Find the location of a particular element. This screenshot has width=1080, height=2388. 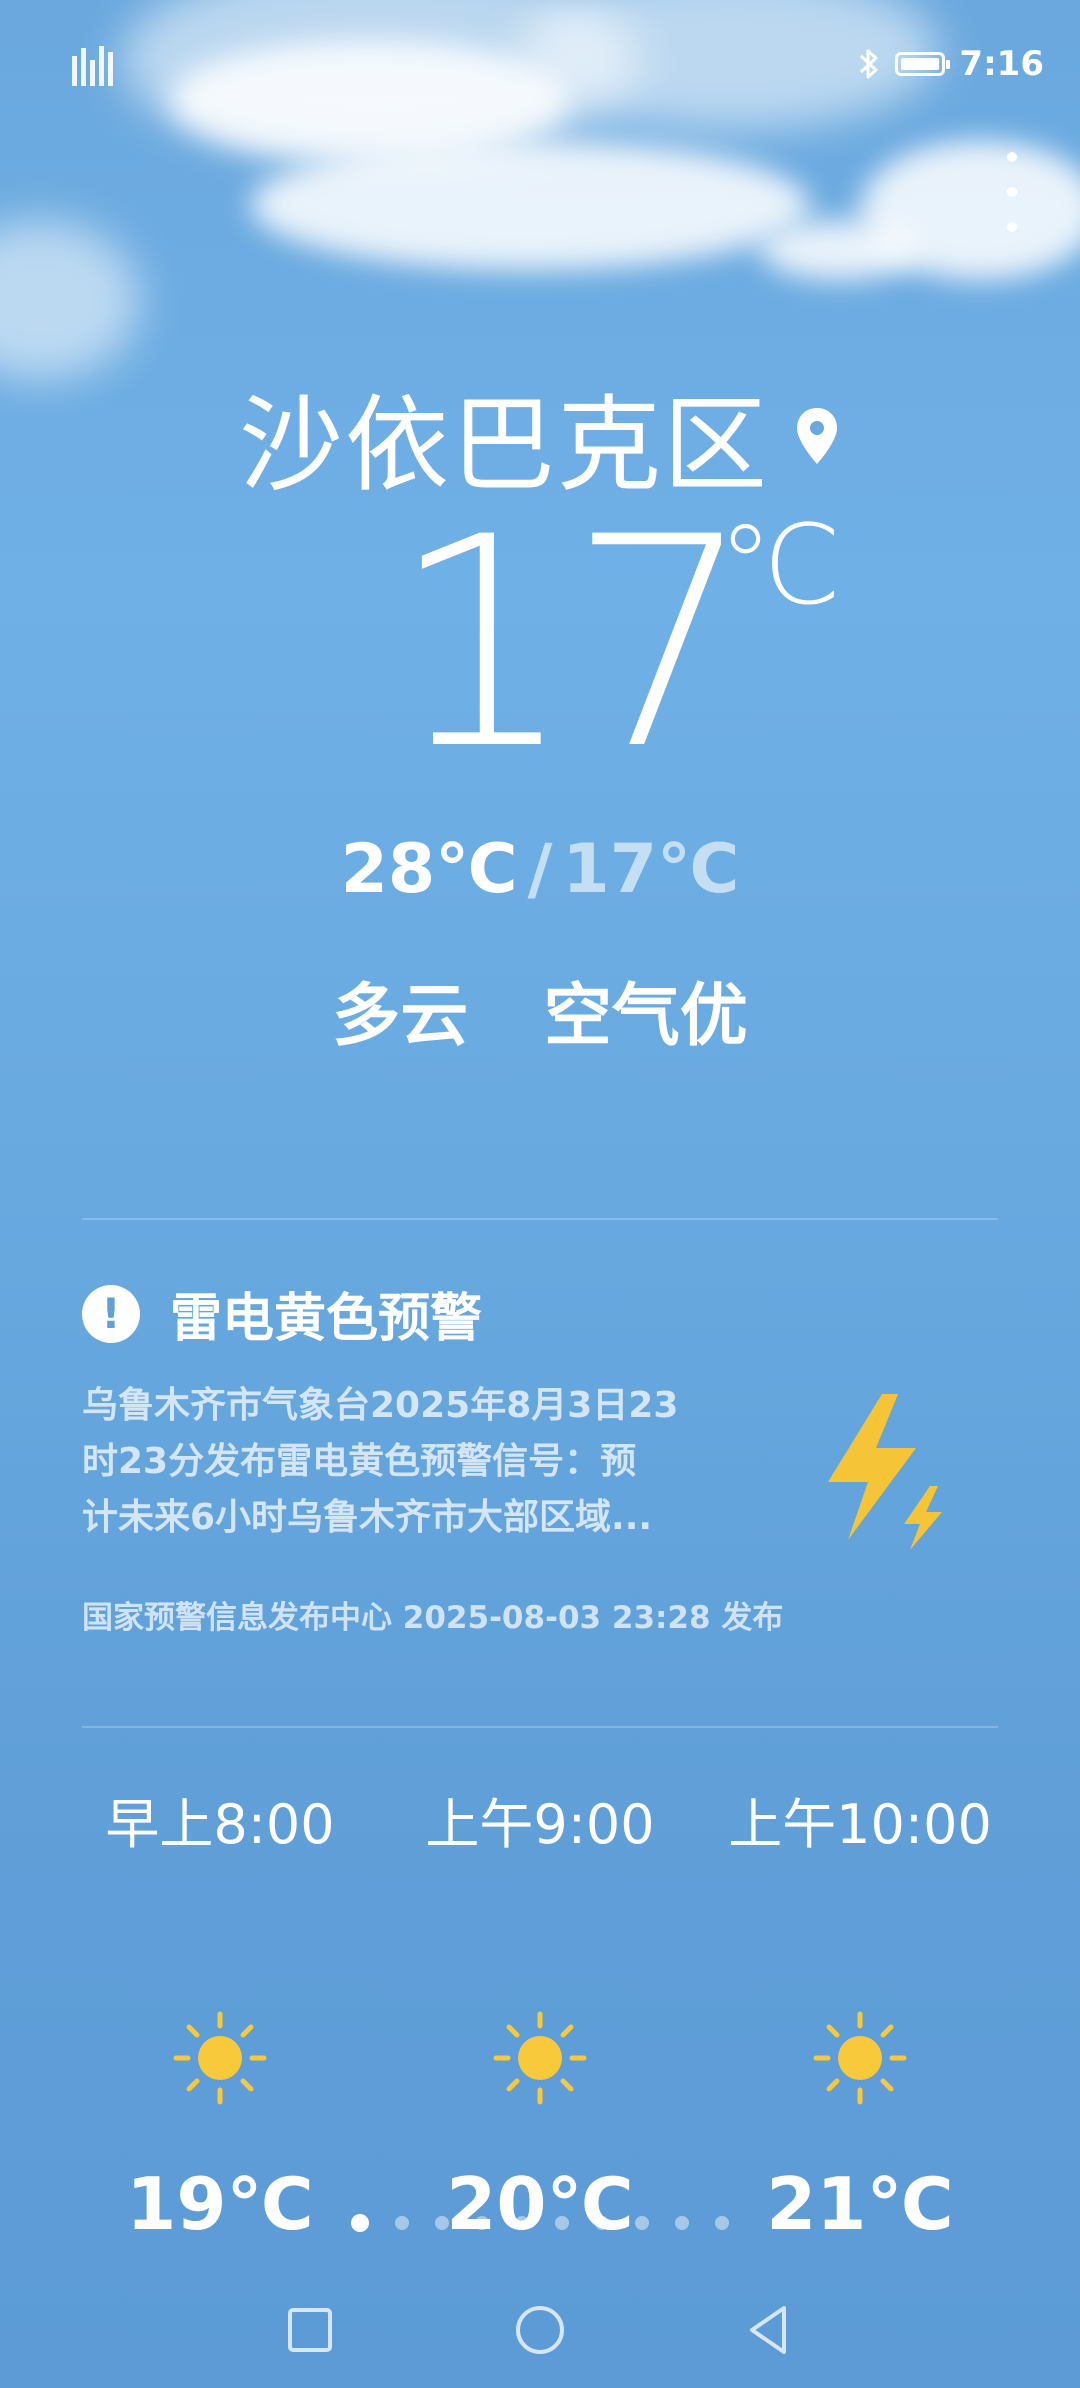

alert-line: 时23分发布雷电黄色预警信号：预 is located at coordinates (359, 1461).